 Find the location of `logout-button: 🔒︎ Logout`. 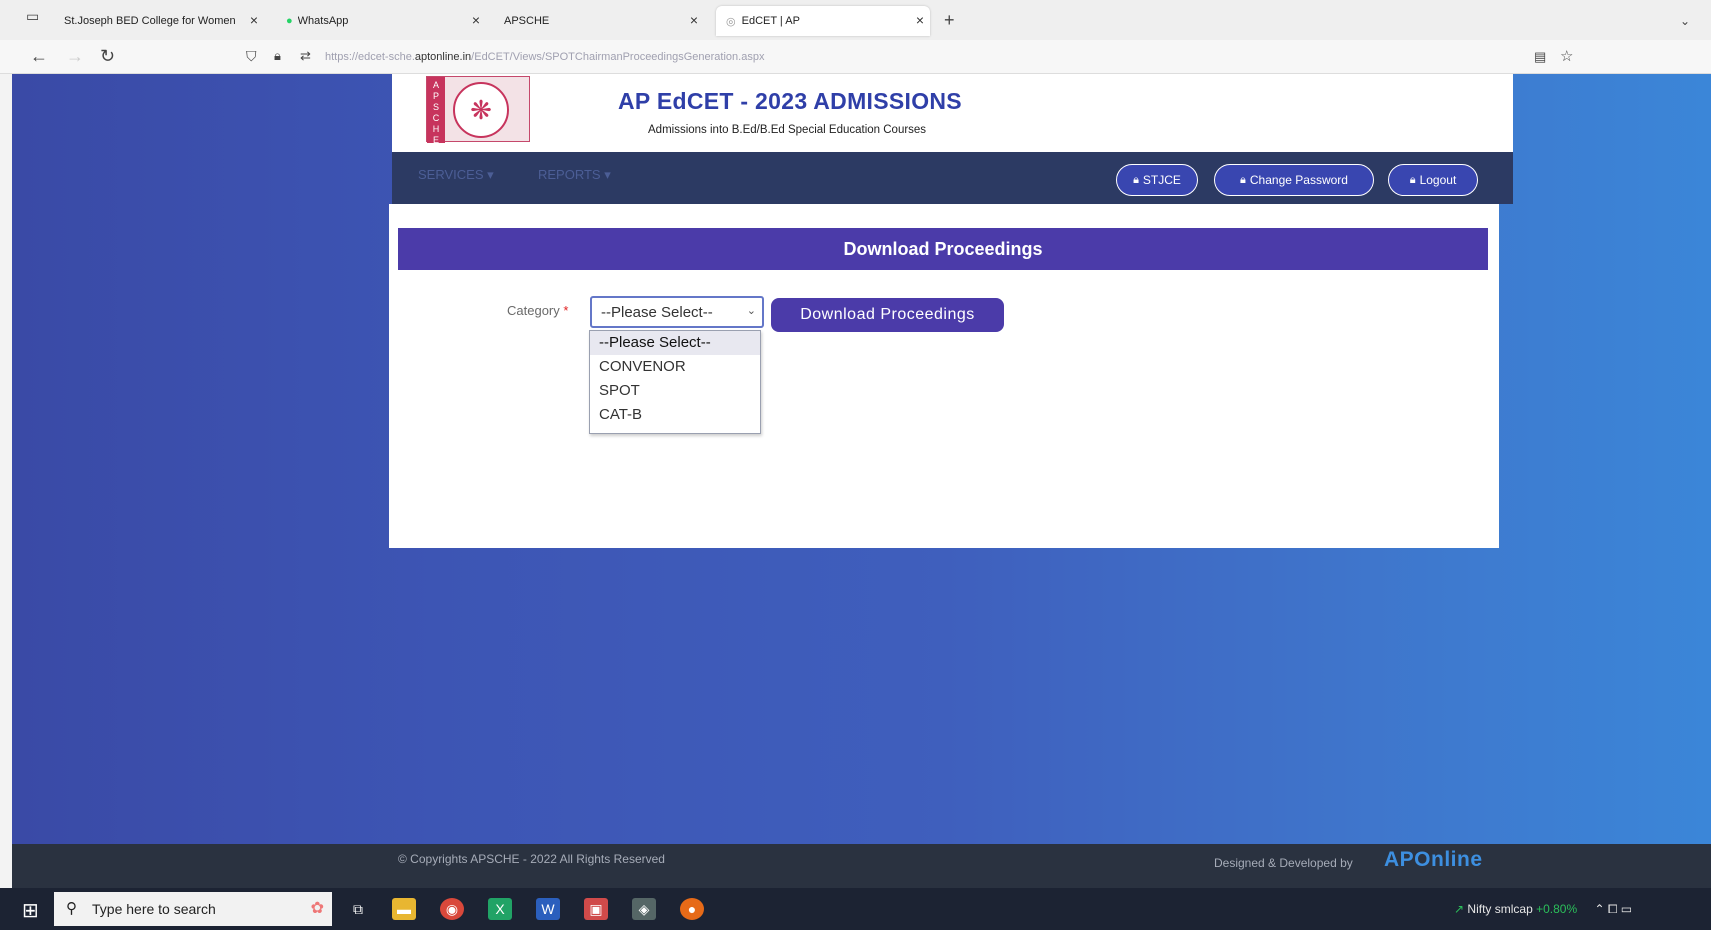

logout-button: 🔒︎ Logout is located at coordinates (1433, 180).